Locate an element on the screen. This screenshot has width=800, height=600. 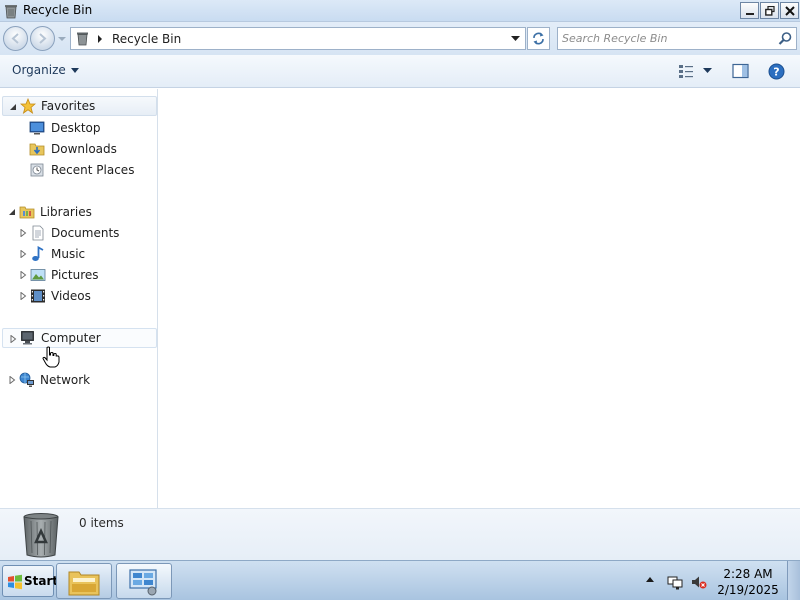
close-button is located at coordinates (789, 10).